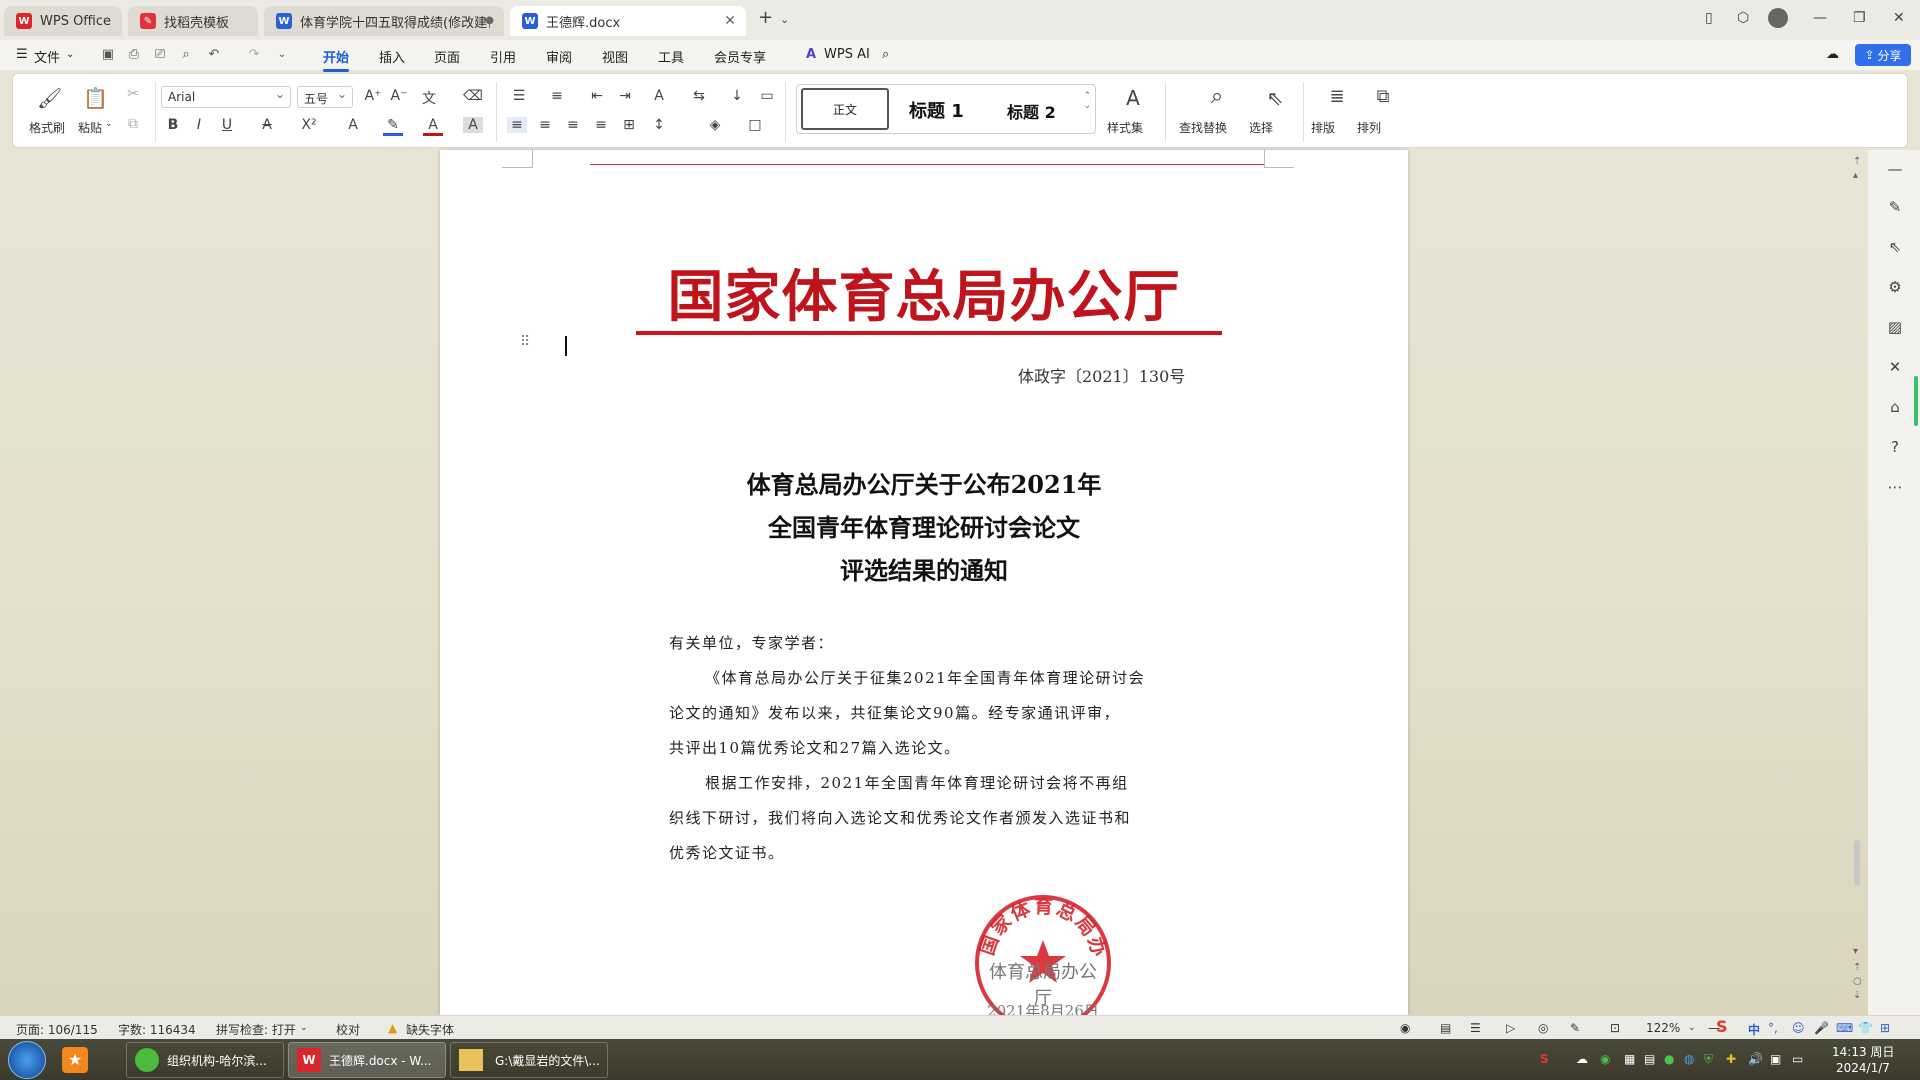  Describe the element at coordinates (1895, 367) in the screenshot. I see `tools-icon: ✕` at that location.